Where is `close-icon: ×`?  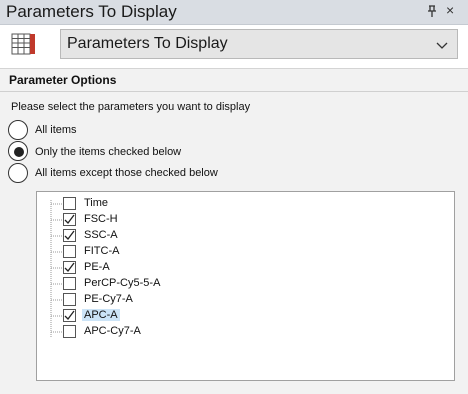 close-icon: × is located at coordinates (450, 10).